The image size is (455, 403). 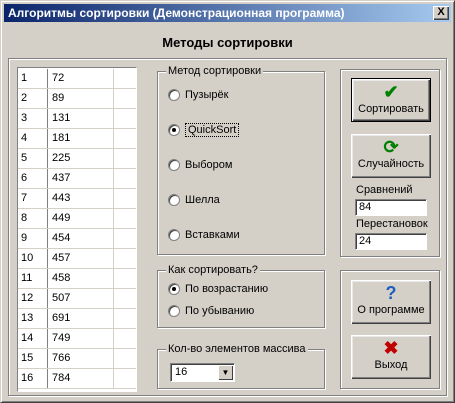 I want to click on radio-label: Выбором, so click(x=209, y=165).